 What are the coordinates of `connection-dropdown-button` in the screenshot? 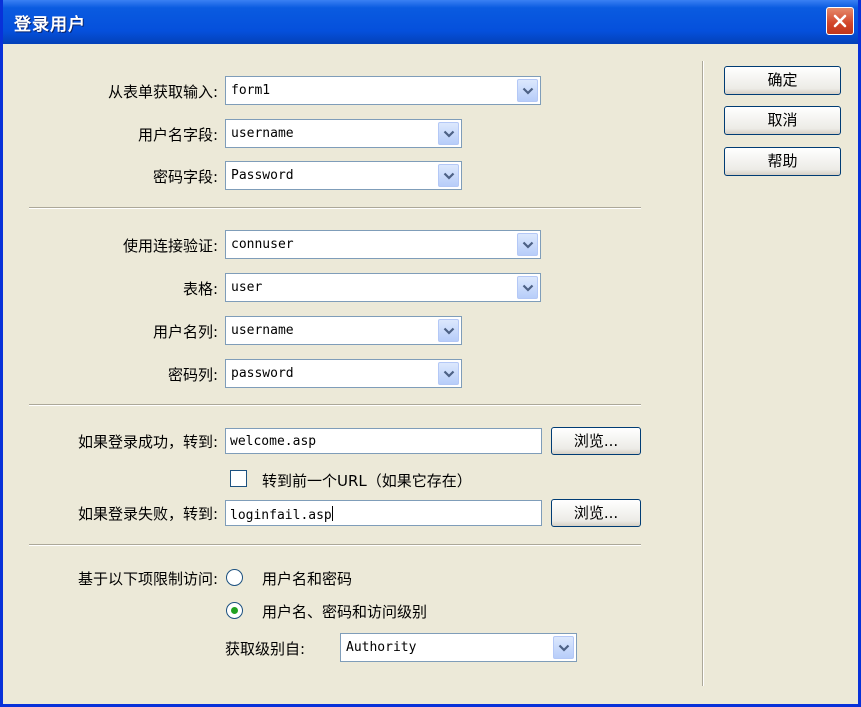 It's located at (527, 244).